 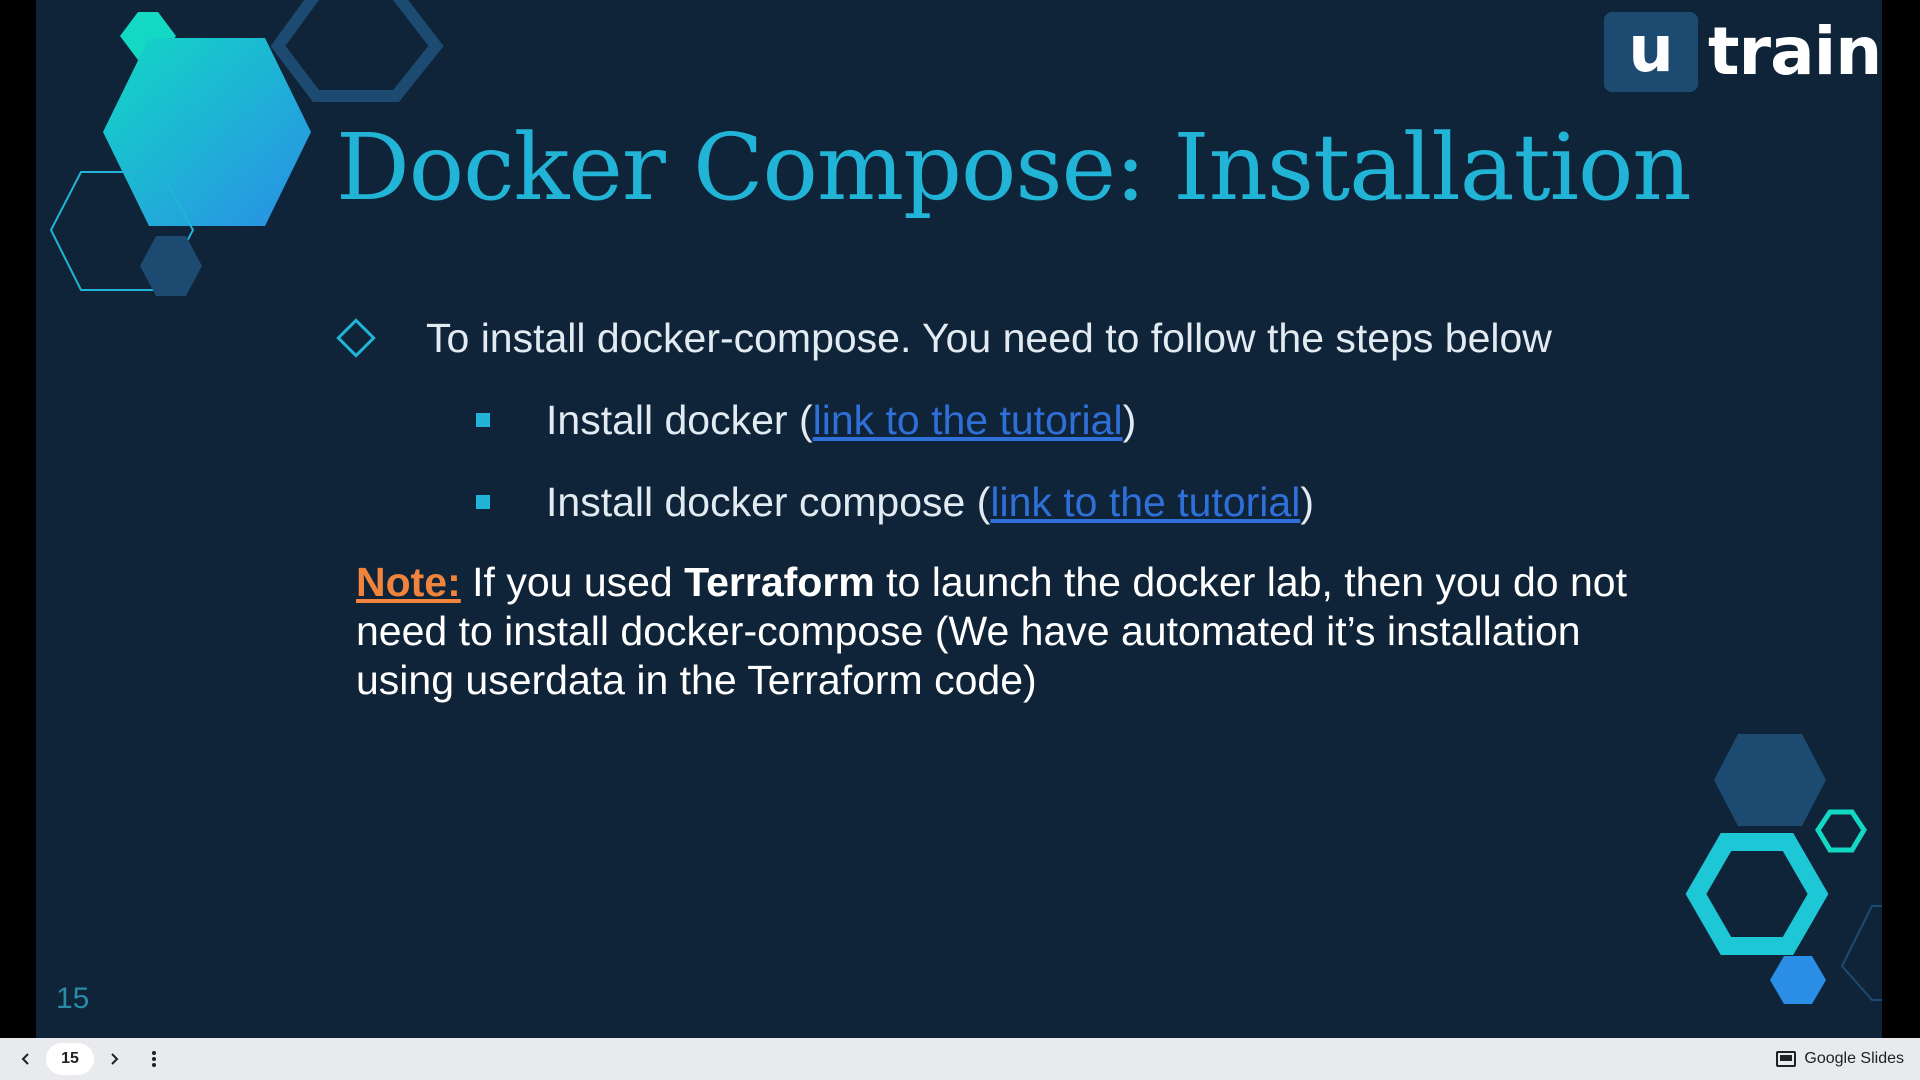 What do you see at coordinates (960, 1059) in the screenshot?
I see `viewer-toolbar: 15 Google Slides` at bounding box center [960, 1059].